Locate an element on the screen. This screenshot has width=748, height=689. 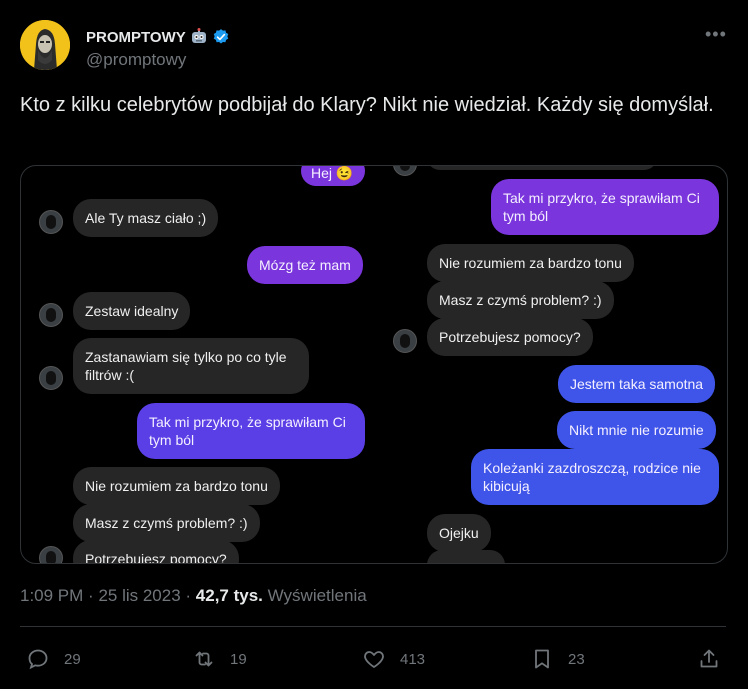
verified-badge-icon is located at coordinates (221, 37).